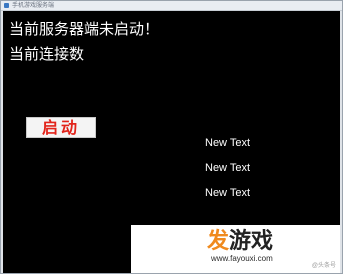 This screenshot has width=343, height=274. What do you see at coordinates (323, 266) in the screenshot?
I see `watermark-credit: @头条号` at bounding box center [323, 266].